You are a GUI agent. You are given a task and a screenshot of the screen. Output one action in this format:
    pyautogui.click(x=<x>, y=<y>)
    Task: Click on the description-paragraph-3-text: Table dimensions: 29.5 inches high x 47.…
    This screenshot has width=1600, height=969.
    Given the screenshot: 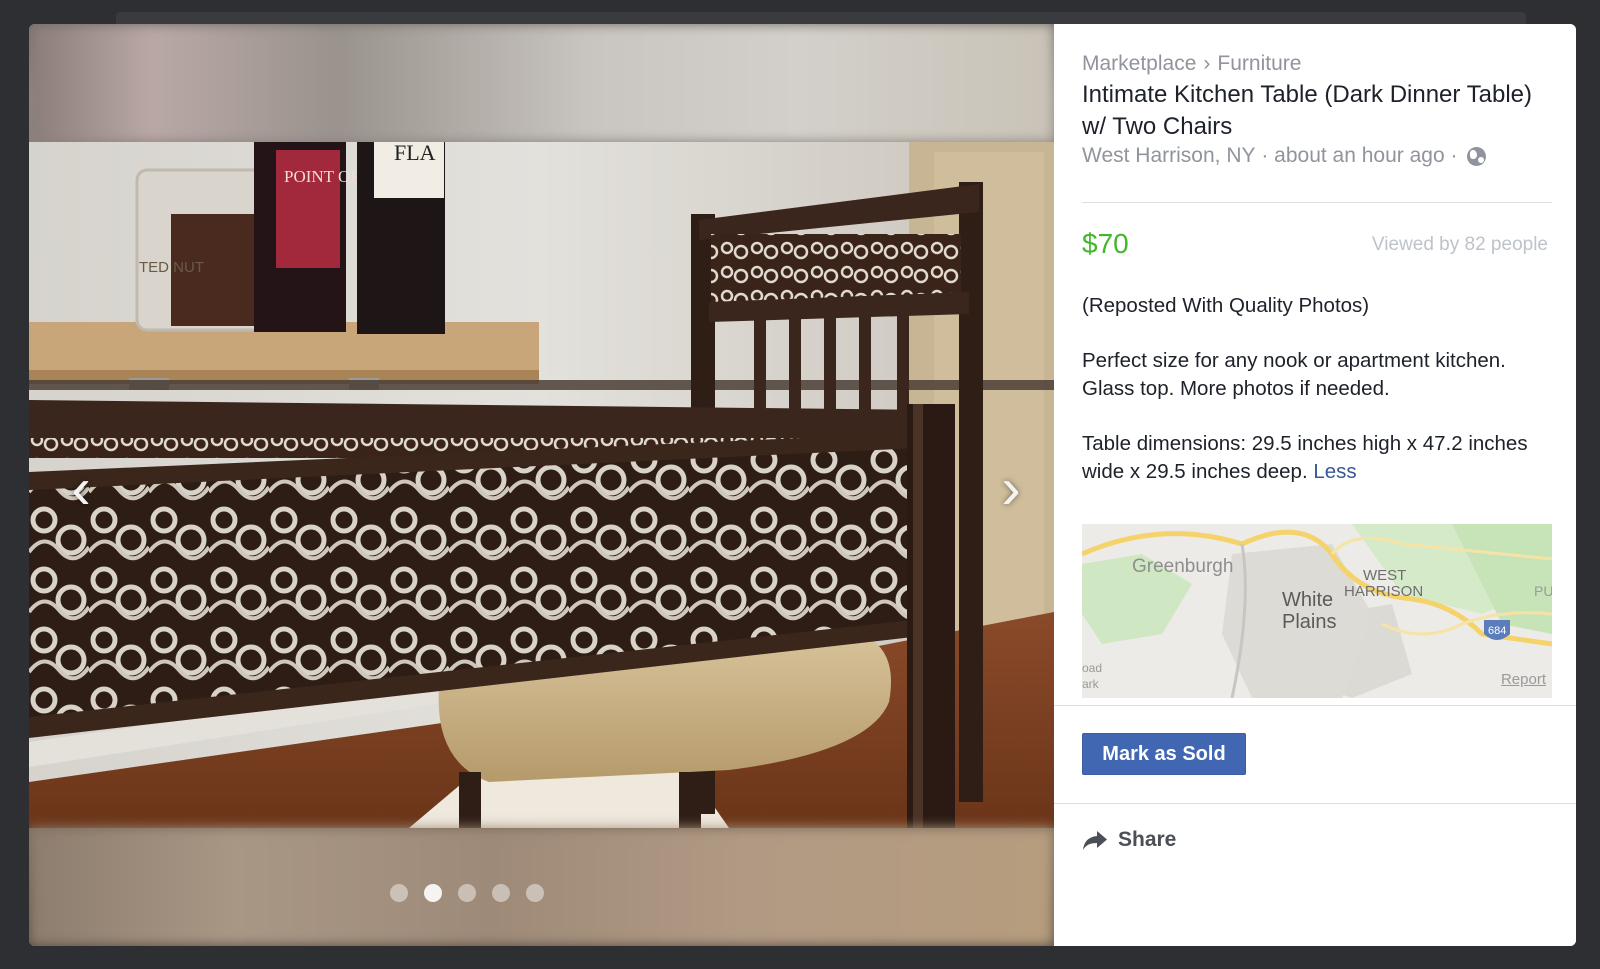 What is the action you would take?
    pyautogui.click(x=1305, y=457)
    